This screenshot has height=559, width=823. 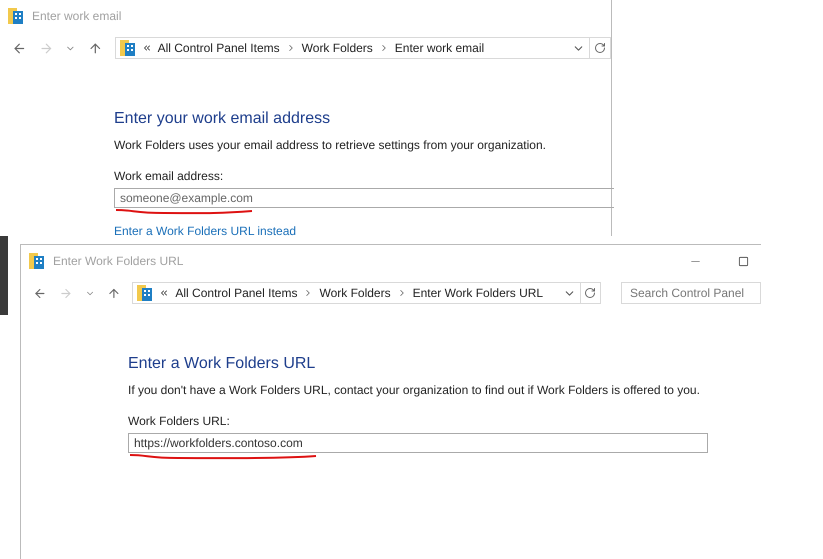 What do you see at coordinates (330, 145) in the screenshot?
I see `description-text: Work Folders uses your email address to retrieve settings from your organization.` at bounding box center [330, 145].